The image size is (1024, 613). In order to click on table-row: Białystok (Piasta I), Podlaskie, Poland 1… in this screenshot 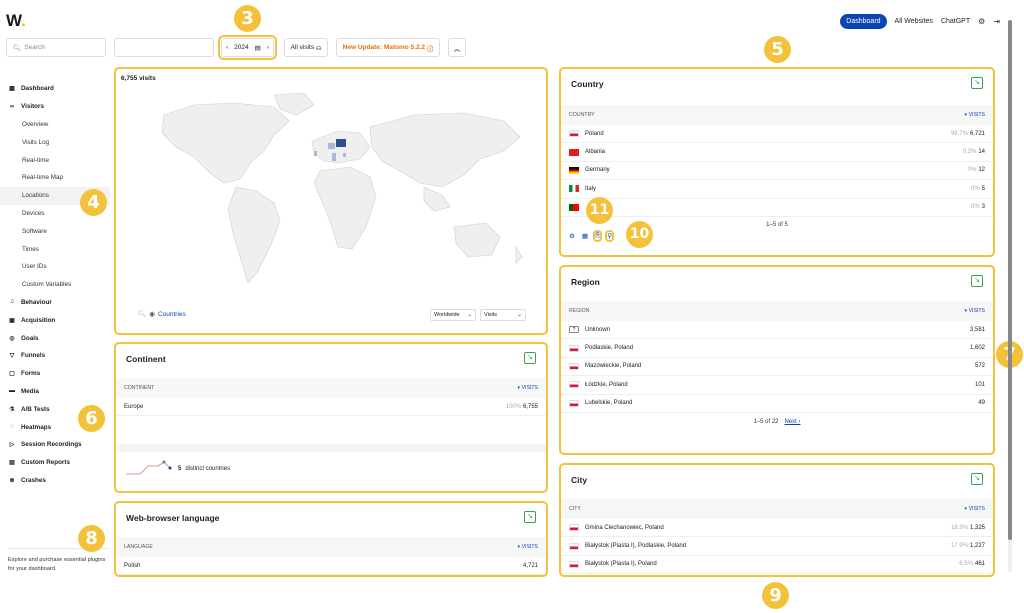, I will do `click(777, 546)`.